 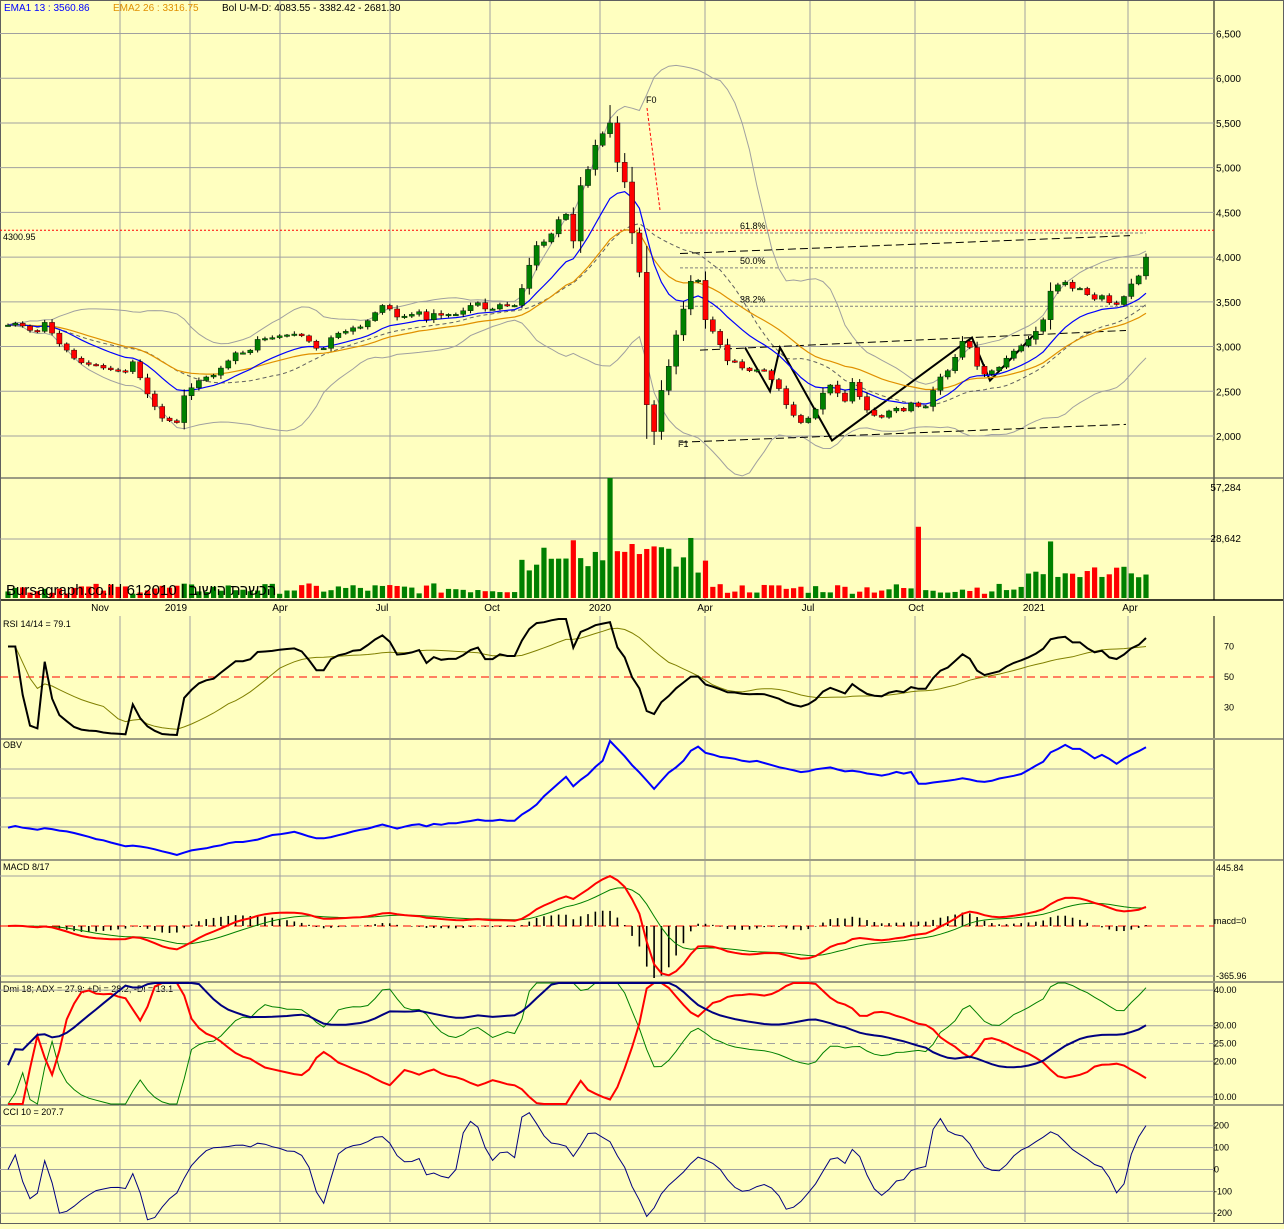 I want to click on price-tick-label: 3,500, so click(x=1228, y=303).